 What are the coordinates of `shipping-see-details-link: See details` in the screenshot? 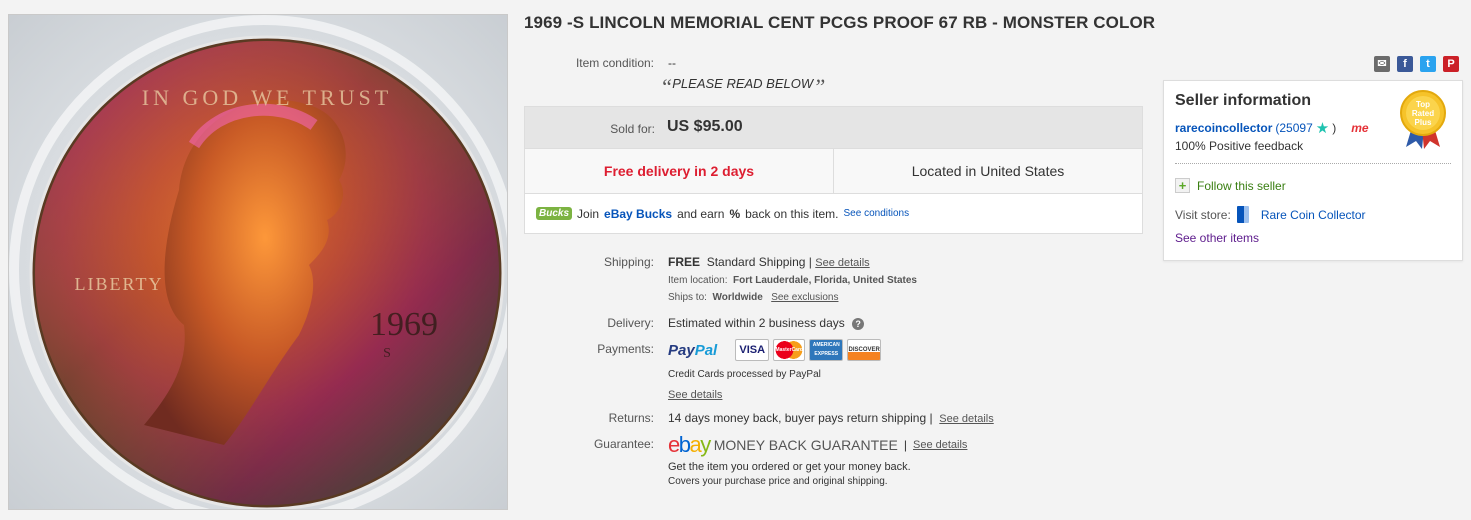 It's located at (842, 263).